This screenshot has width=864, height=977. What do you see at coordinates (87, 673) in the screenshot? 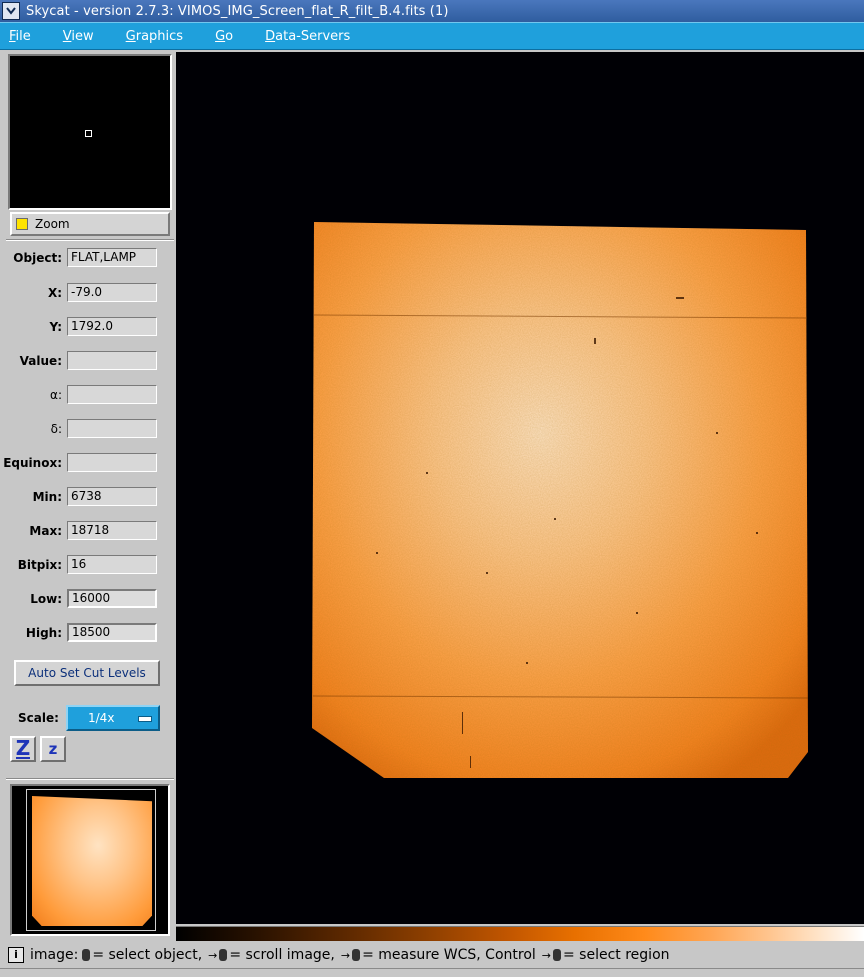
I see `auto-set-cut-levels-button: Auto Set Cut Levels` at bounding box center [87, 673].